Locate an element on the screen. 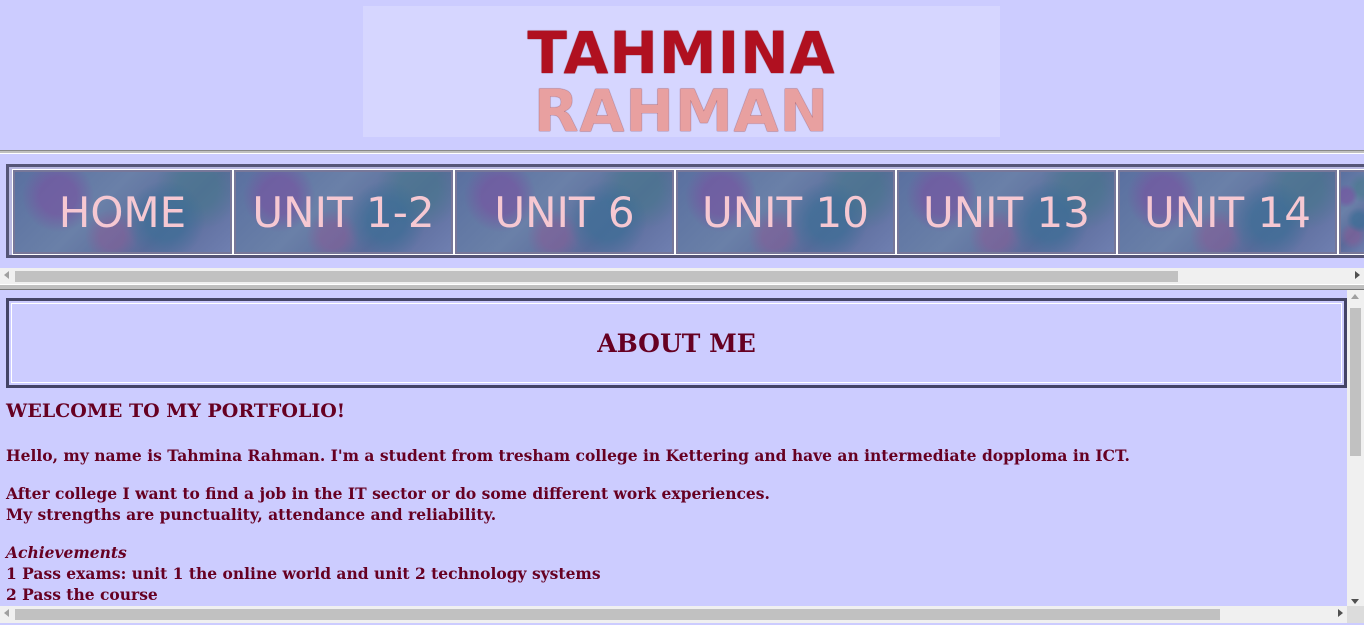 The image size is (1364, 625). main-horizontal-scrollbar is located at coordinates (673, 614).